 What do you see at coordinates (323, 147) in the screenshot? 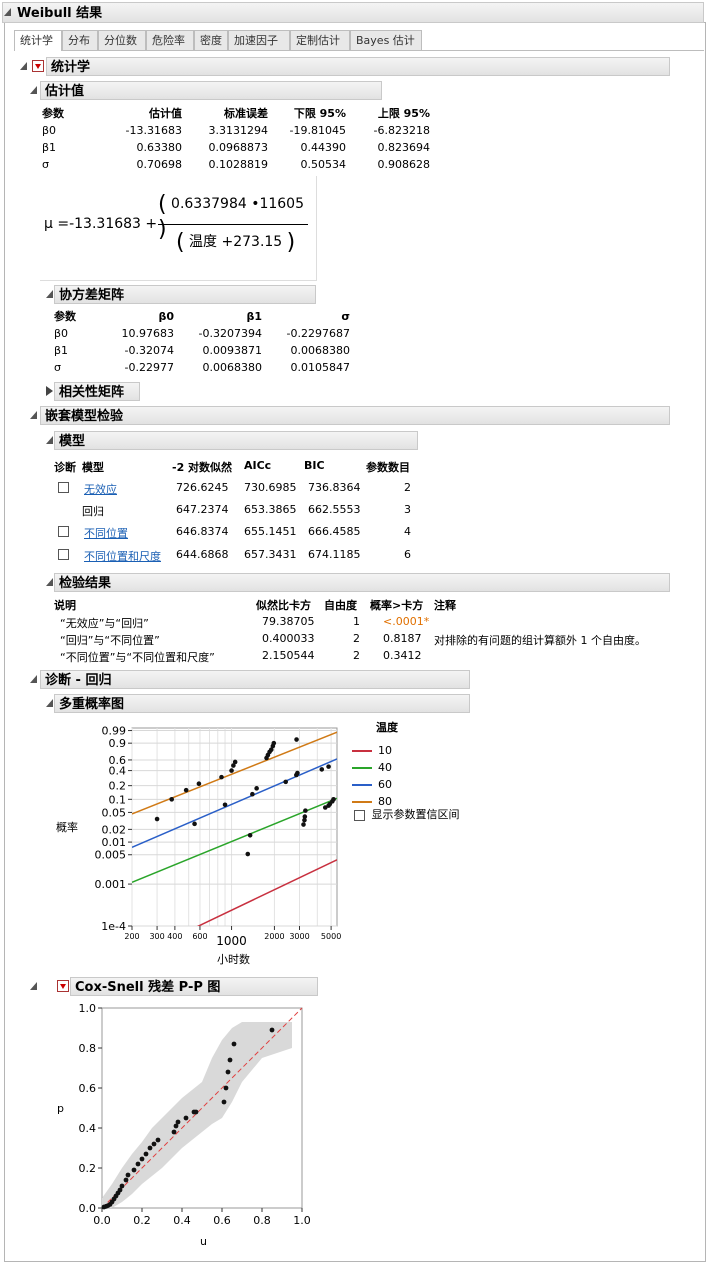
I see `table-cell: 0.44390` at bounding box center [323, 147].